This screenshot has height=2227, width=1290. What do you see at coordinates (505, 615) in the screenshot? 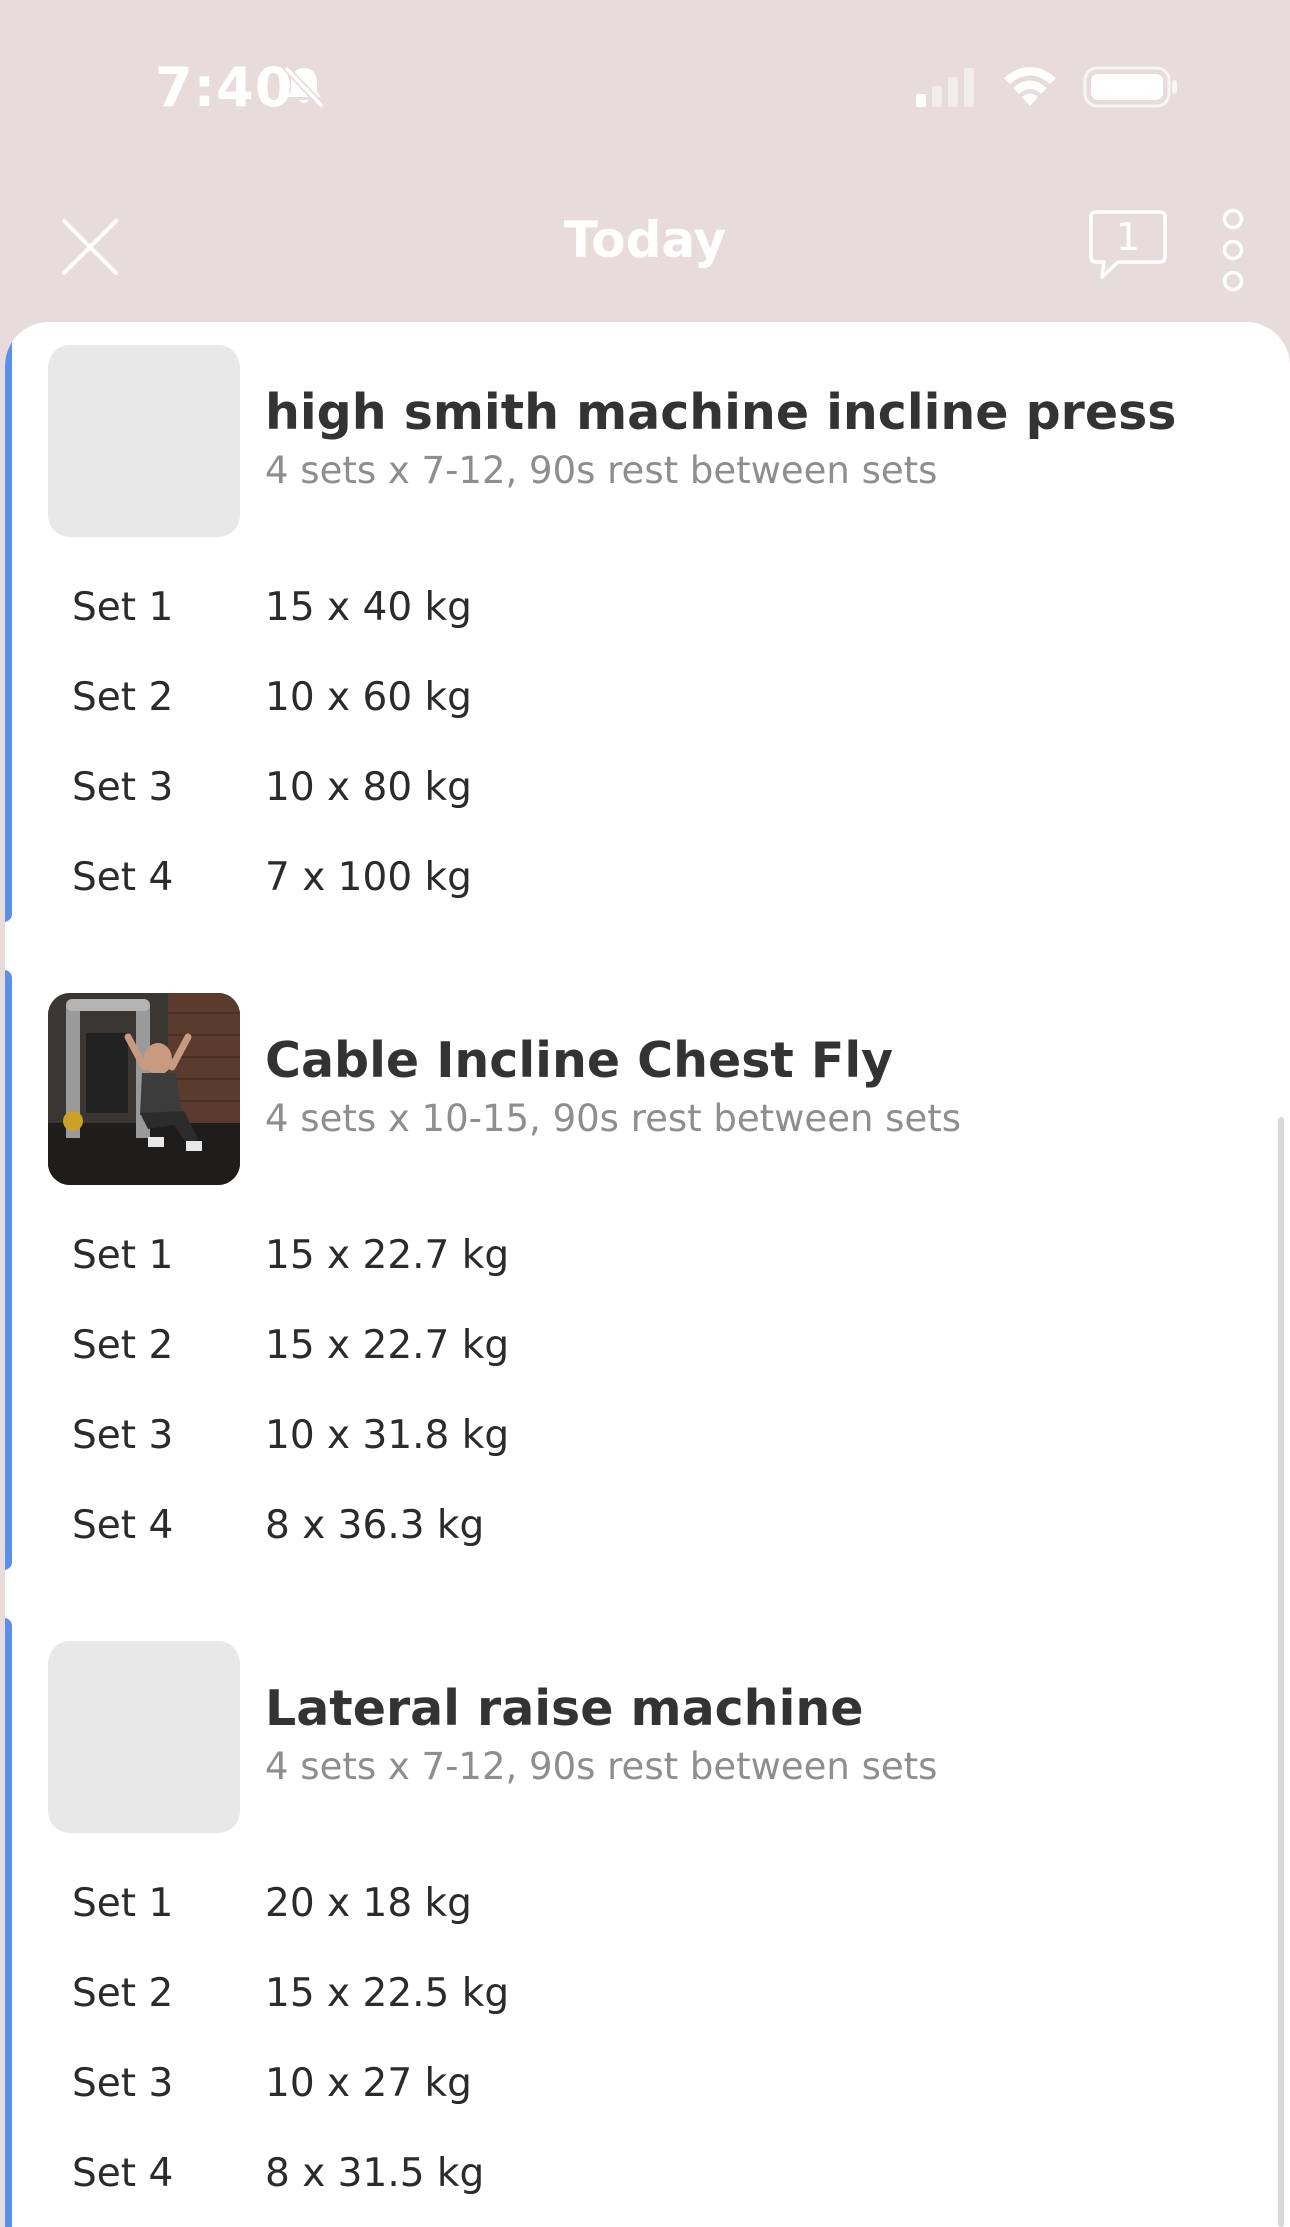
I see `set-row: Set 1 15 x 40 kg` at bounding box center [505, 615].